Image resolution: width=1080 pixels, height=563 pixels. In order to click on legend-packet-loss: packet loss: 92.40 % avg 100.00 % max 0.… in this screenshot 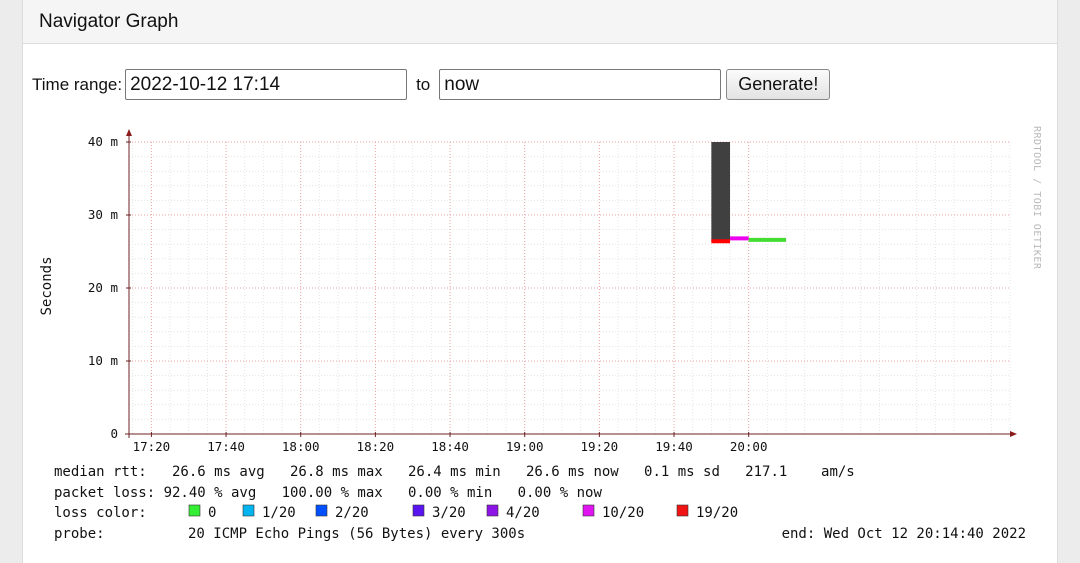, I will do `click(328, 493)`.